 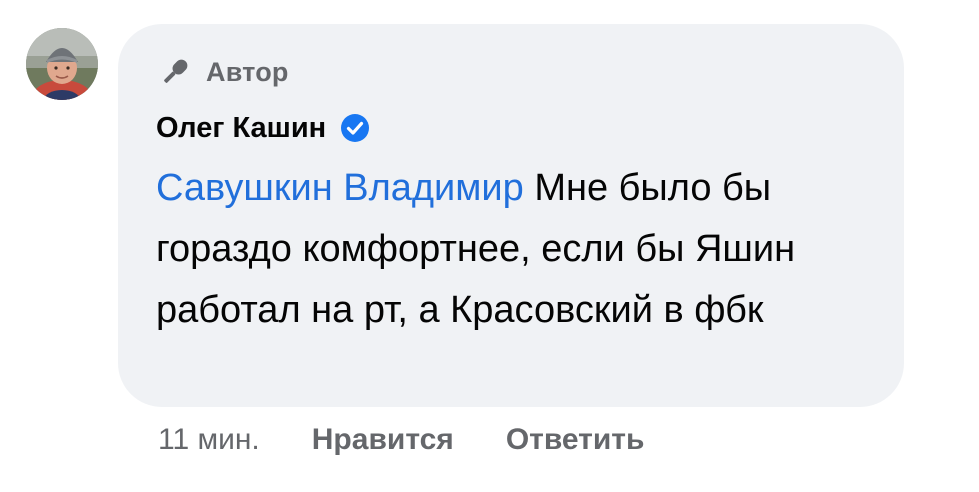 What do you see at coordinates (340, 188) in the screenshot?
I see `mention-link: Савушкин Владимир` at bounding box center [340, 188].